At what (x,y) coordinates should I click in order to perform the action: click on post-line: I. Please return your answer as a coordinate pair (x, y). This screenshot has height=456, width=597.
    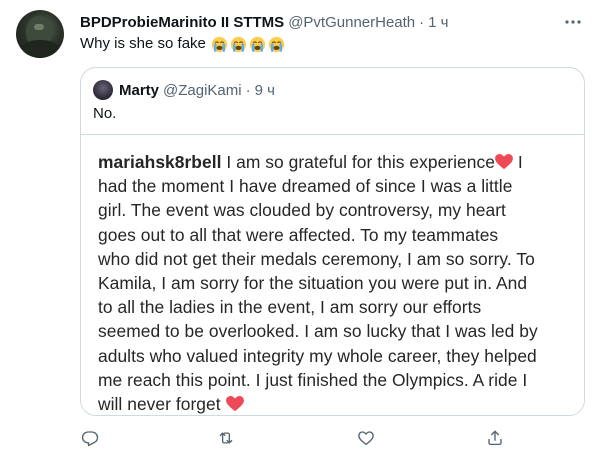
    Looking at the image, I should click on (517, 162).